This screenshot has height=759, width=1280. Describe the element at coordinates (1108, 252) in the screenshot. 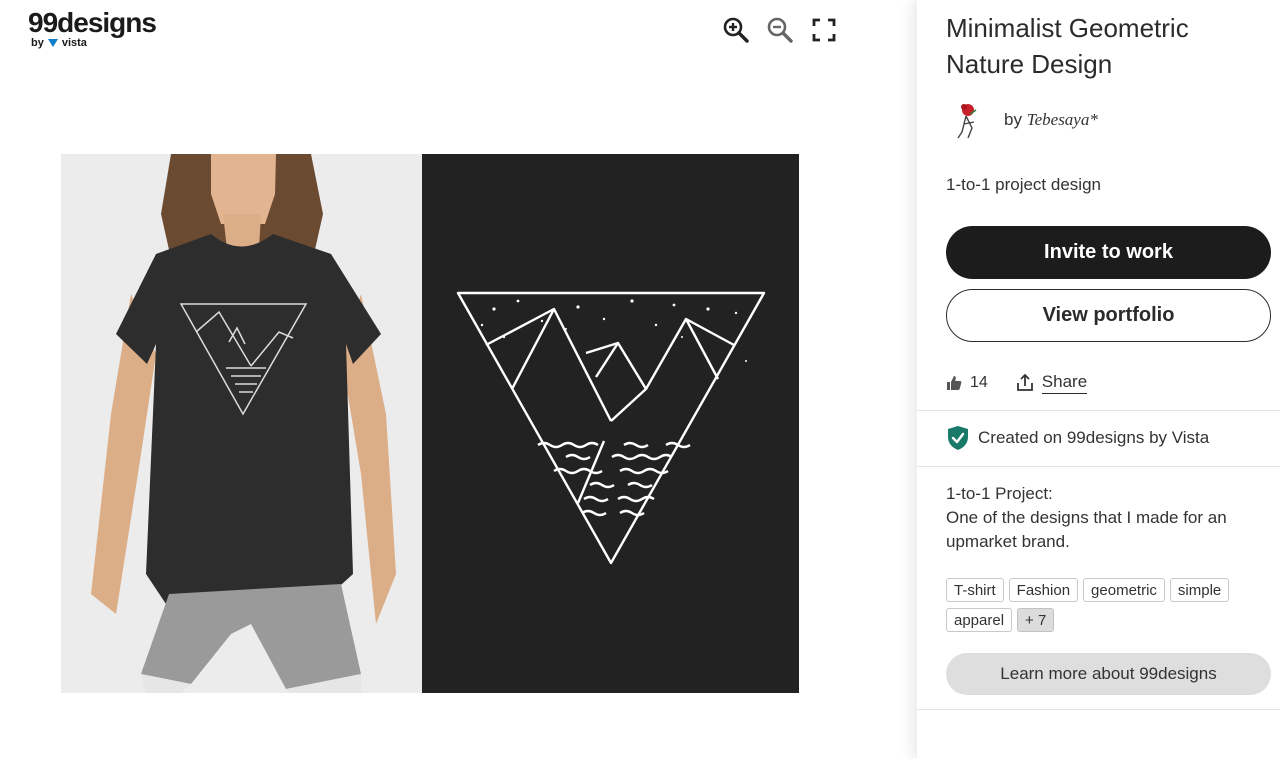

I see `invite-to-work-button: Invite to work` at that location.